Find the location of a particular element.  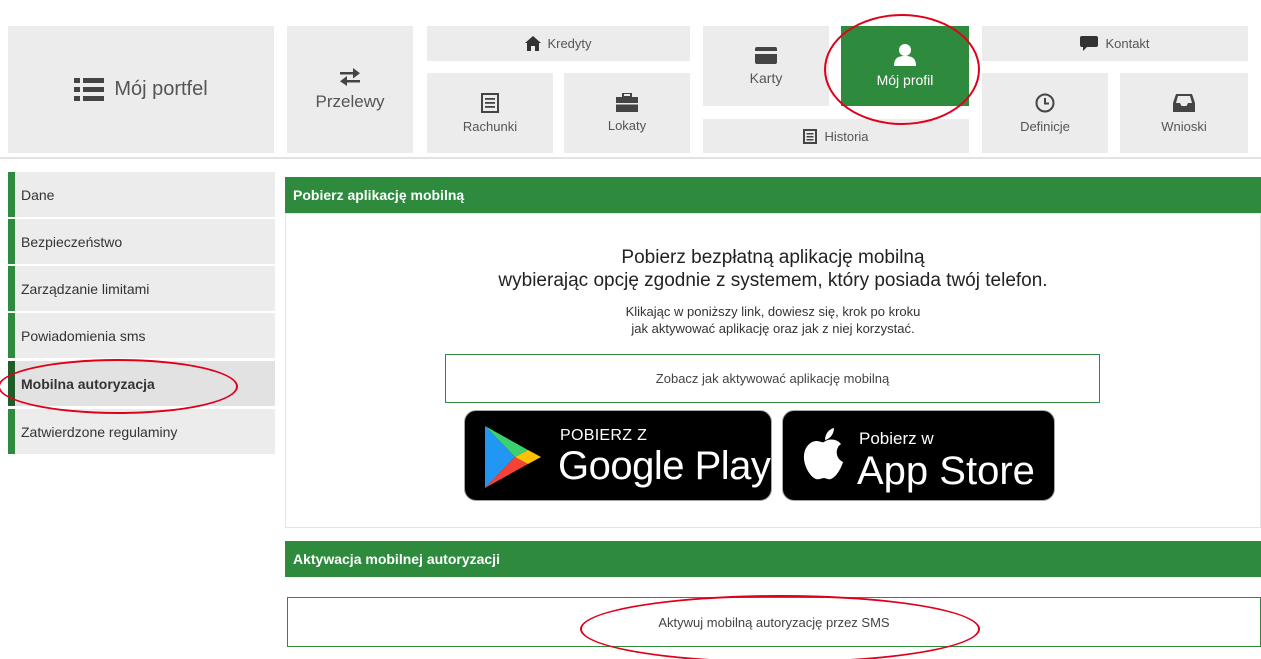

activate-sms-button: Aktywuj mobilną autoryzację przez SMS is located at coordinates (774, 622).